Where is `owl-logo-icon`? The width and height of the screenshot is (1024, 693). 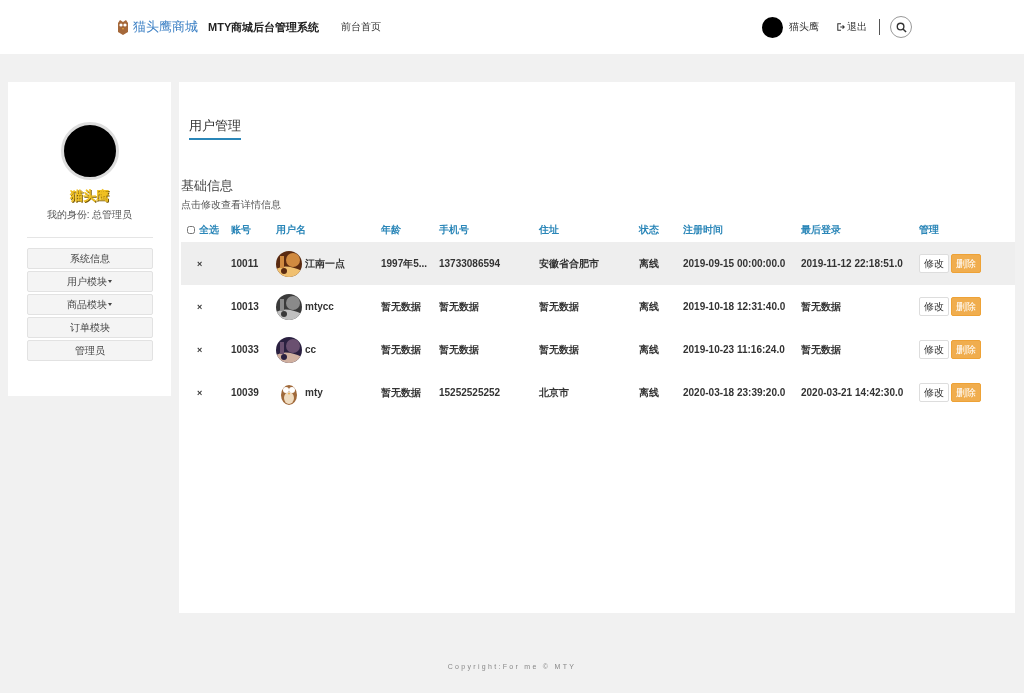
owl-logo-icon is located at coordinates (123, 27).